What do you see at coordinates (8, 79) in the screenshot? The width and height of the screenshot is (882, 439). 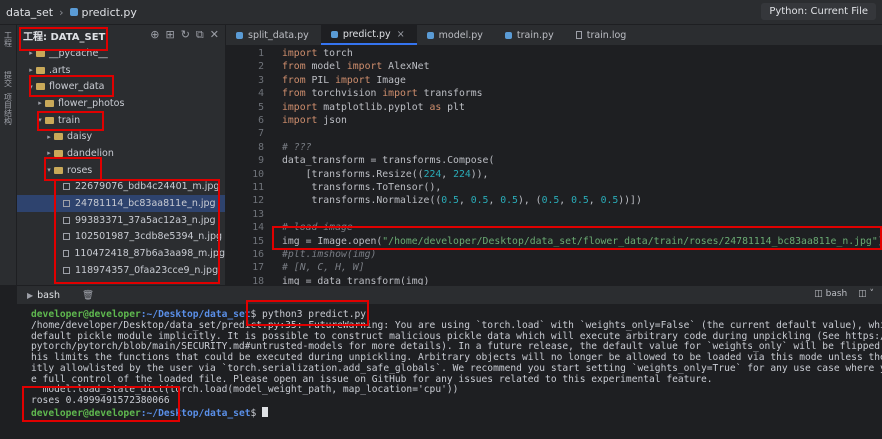 I see `commit-tool-label: 提交` at bounding box center [8, 79].